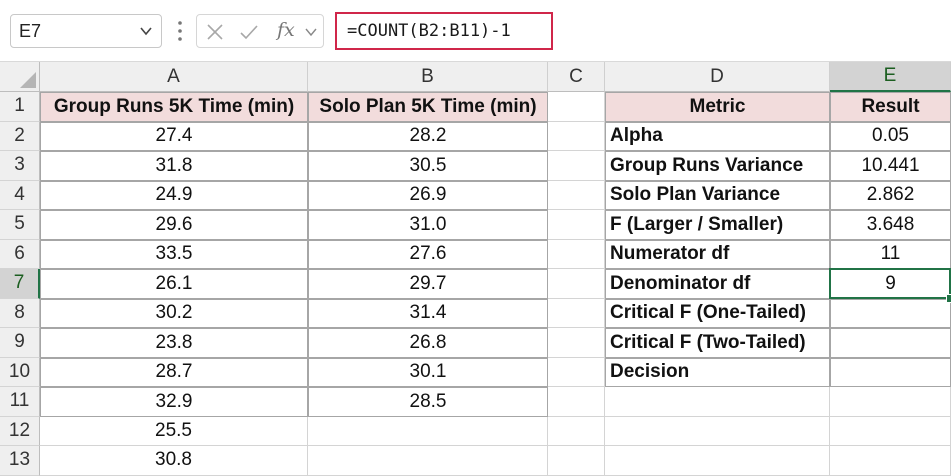 This screenshot has height=476, width=951. I want to click on cell-c4, so click(576, 195).